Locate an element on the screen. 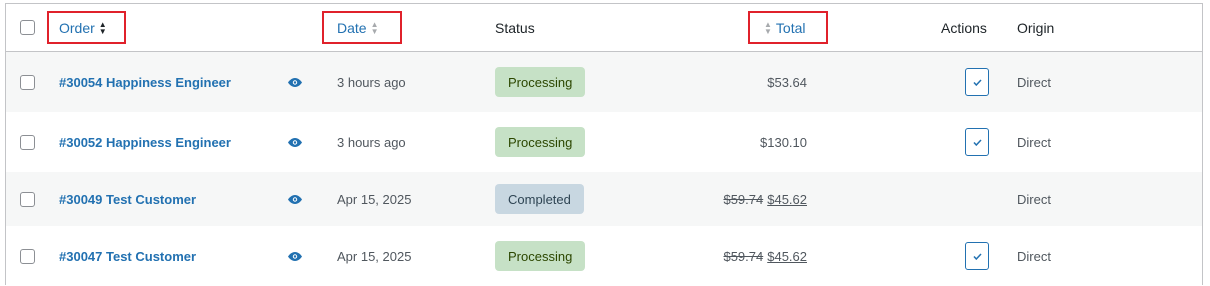  order-total: $130.10 is located at coordinates (783, 142).